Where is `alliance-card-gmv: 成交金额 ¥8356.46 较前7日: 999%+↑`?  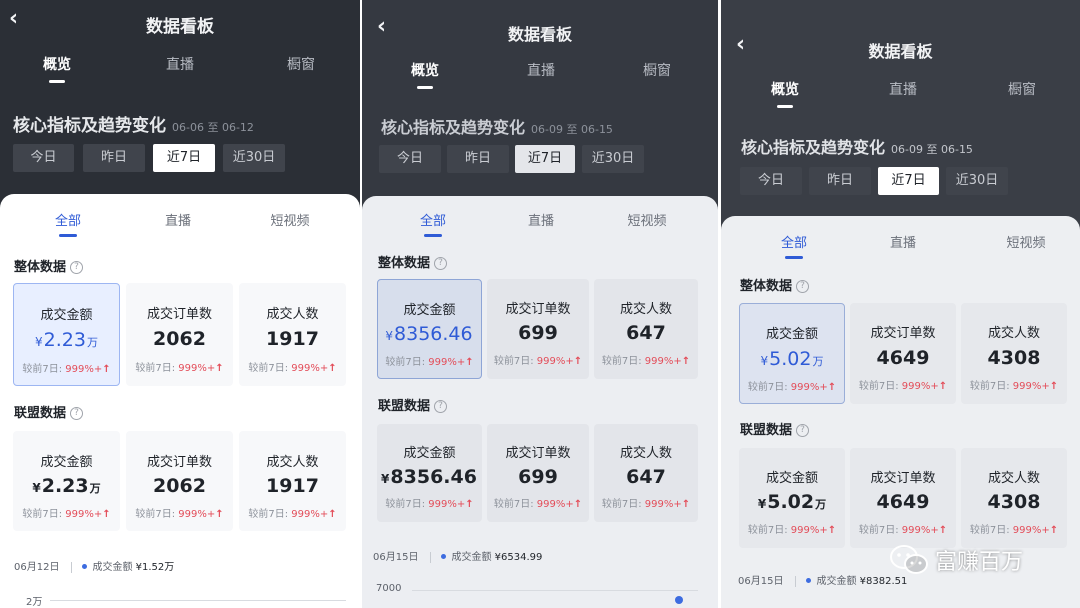
alliance-card-gmv: 成交金额 ¥8356.46 较前7日: 999%+↑ is located at coordinates (429, 473).